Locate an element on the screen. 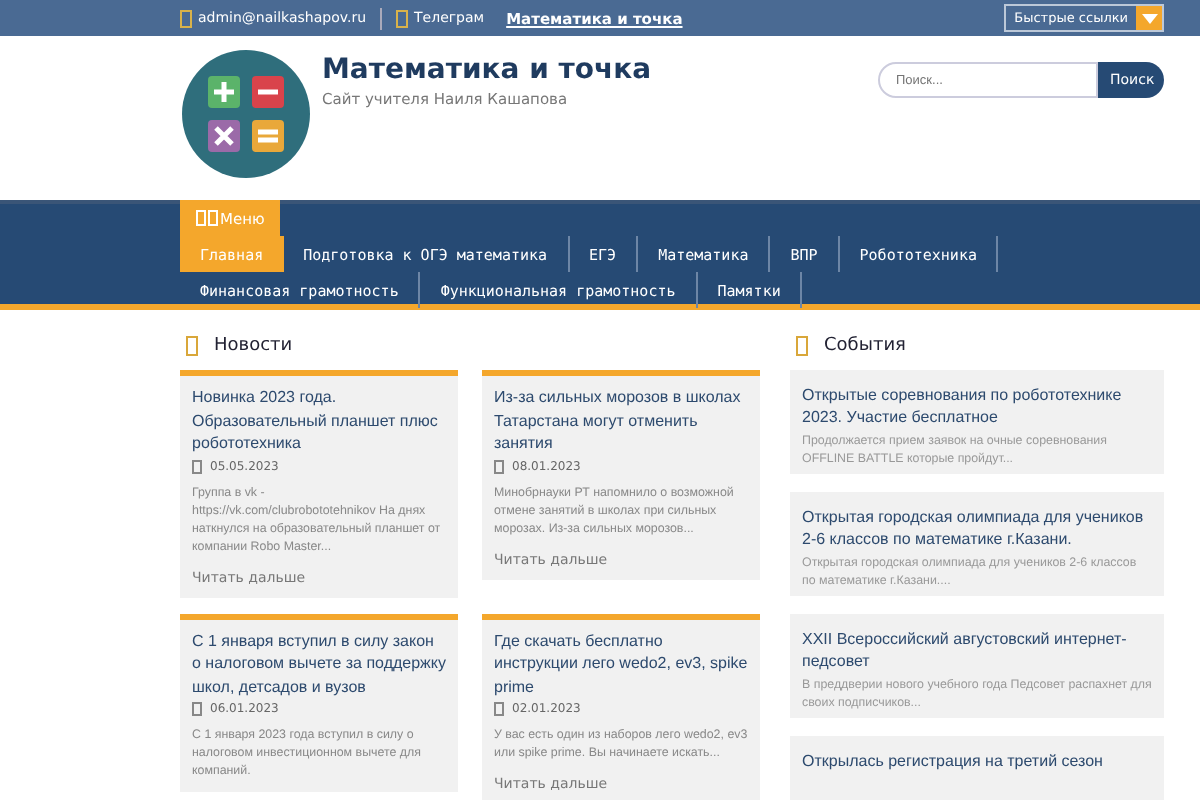  event-title: Открылась регистрация на третий сезон is located at coordinates (977, 761).